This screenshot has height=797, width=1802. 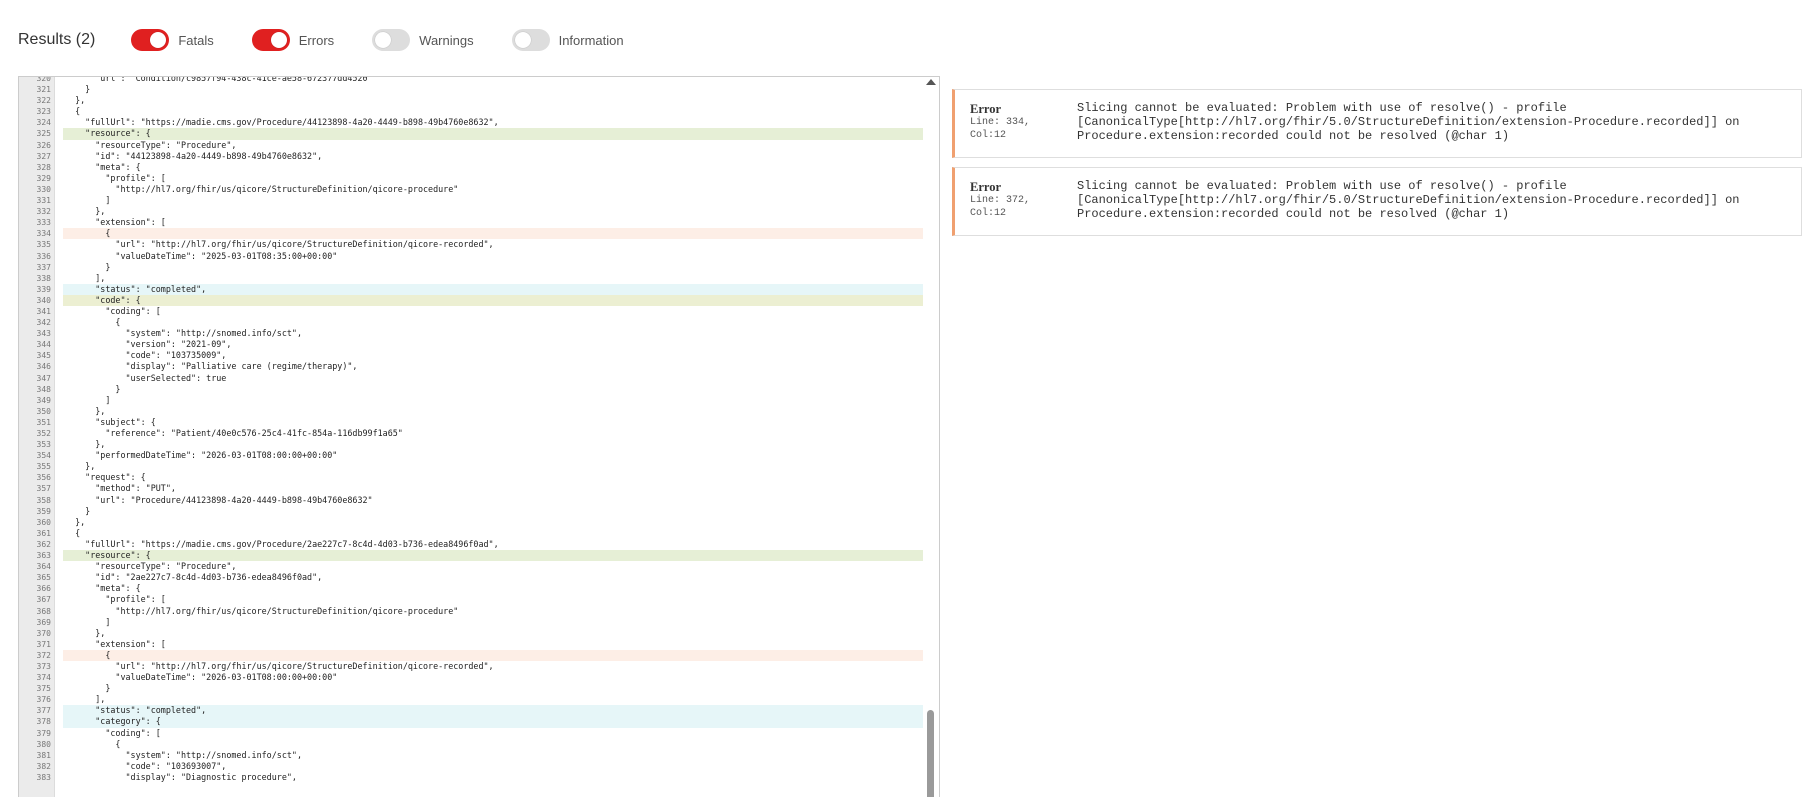 I want to click on warnings-toggle, so click(x=391, y=40).